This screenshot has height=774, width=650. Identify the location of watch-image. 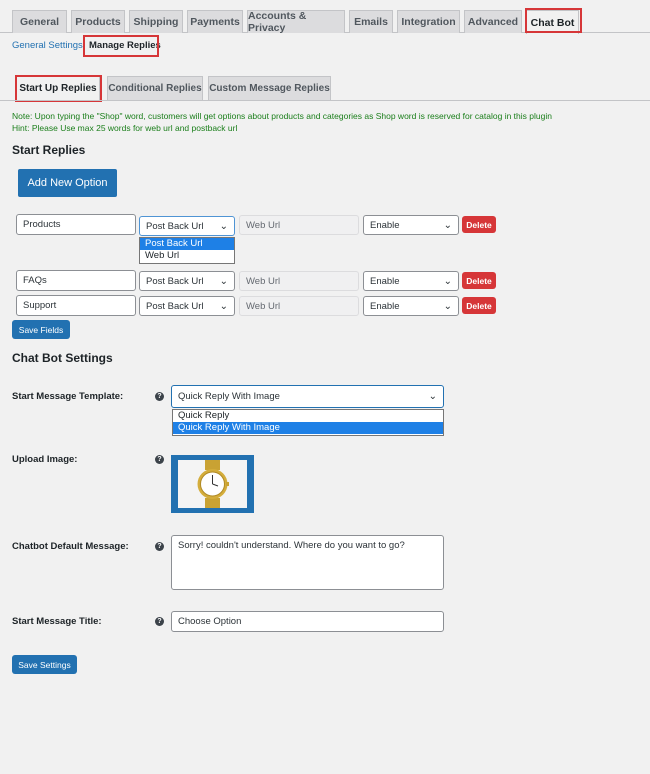
(212, 484).